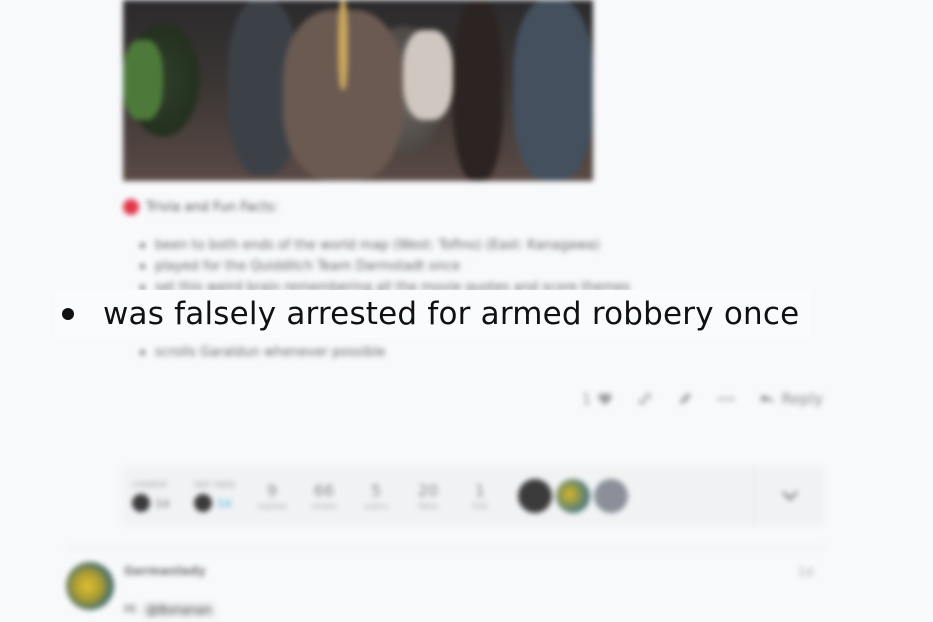 This screenshot has width=933, height=622. I want to click on post-divider, so click(445, 547).